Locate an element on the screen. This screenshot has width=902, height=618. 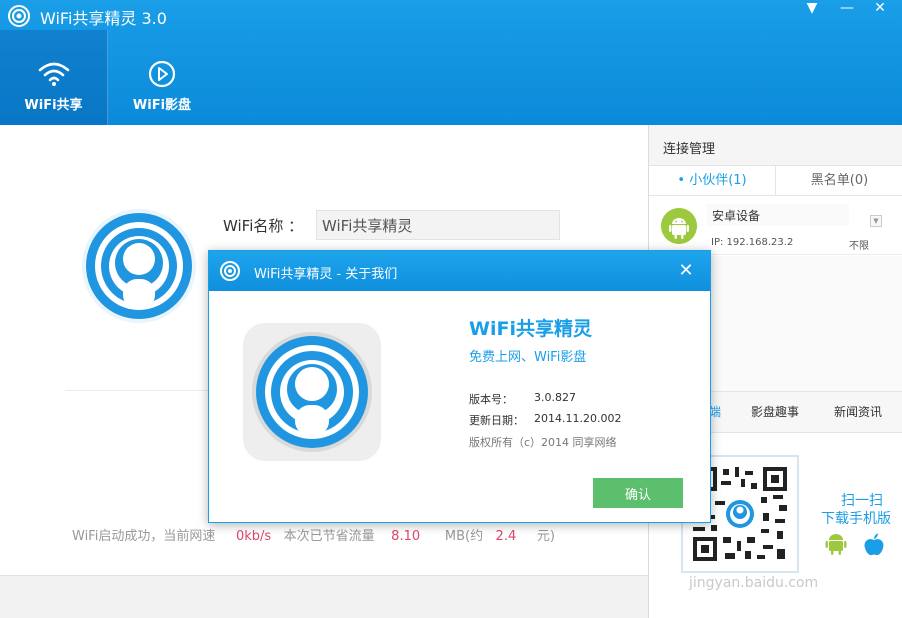
play-icon is located at coordinates (162, 74).